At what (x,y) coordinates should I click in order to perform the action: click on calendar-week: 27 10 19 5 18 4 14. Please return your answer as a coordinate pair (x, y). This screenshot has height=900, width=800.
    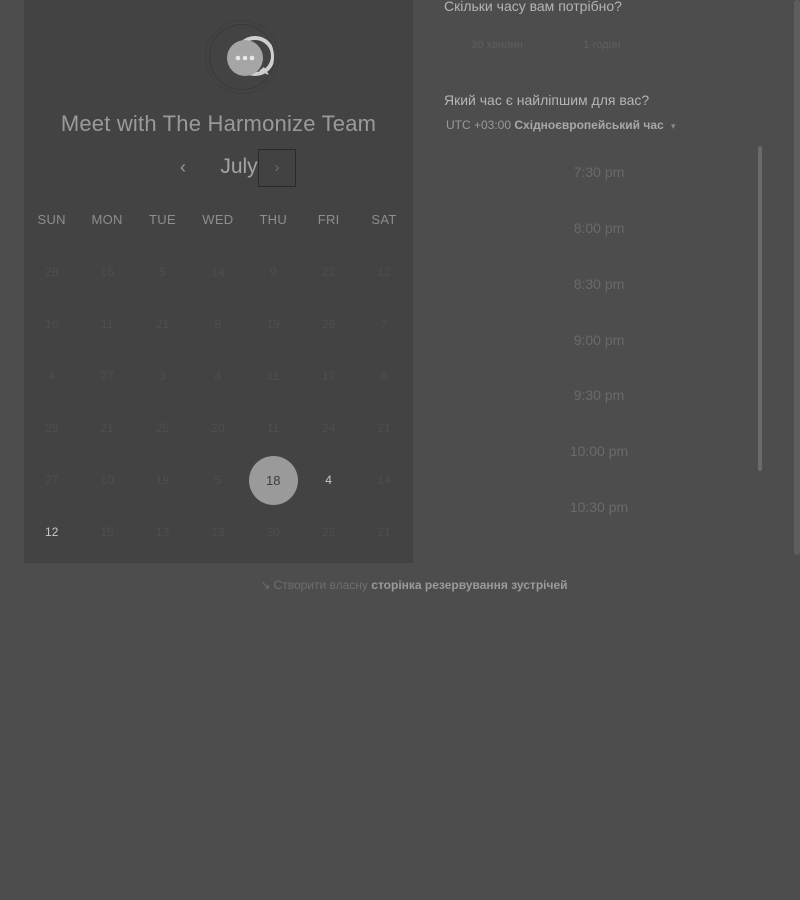
    Looking at the image, I should click on (218, 480).